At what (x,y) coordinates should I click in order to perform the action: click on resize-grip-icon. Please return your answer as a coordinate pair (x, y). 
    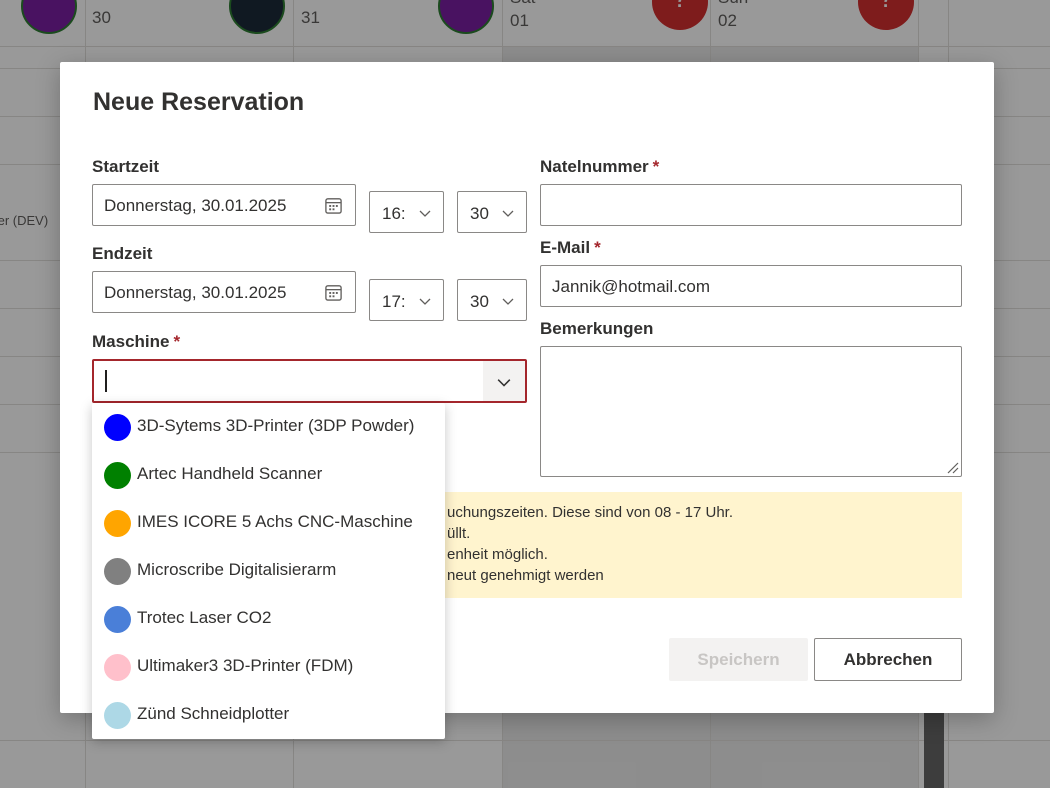
    Looking at the image, I should click on (952, 467).